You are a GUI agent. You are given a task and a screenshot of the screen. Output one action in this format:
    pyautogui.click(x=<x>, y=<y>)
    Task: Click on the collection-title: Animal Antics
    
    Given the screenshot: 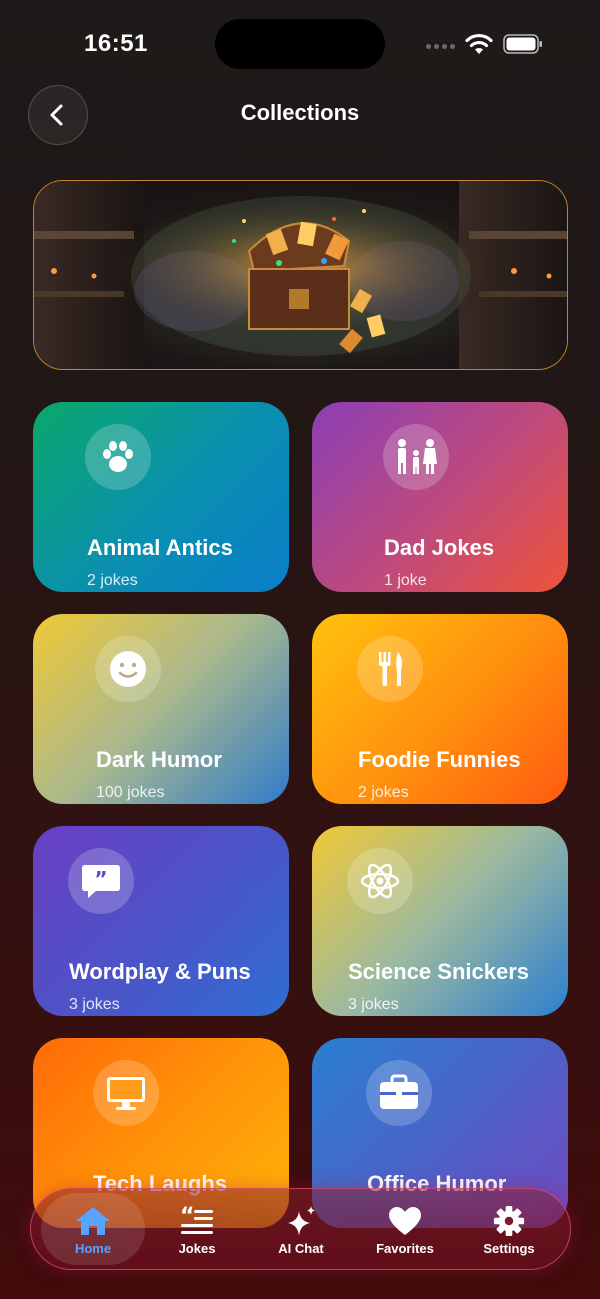 What is the action you would take?
    pyautogui.click(x=160, y=547)
    